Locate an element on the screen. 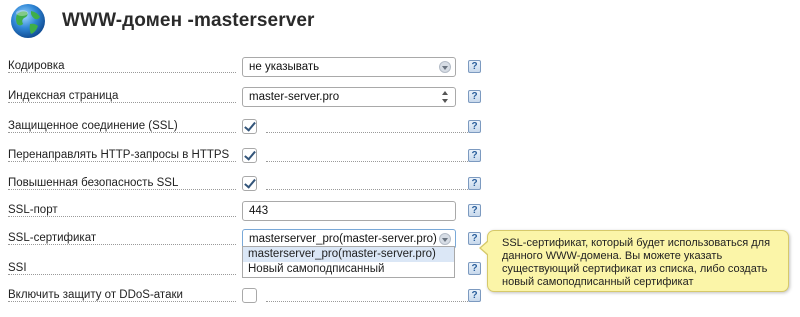 The height and width of the screenshot is (317, 800). encoding-label: Кодировка is located at coordinates (38, 66).